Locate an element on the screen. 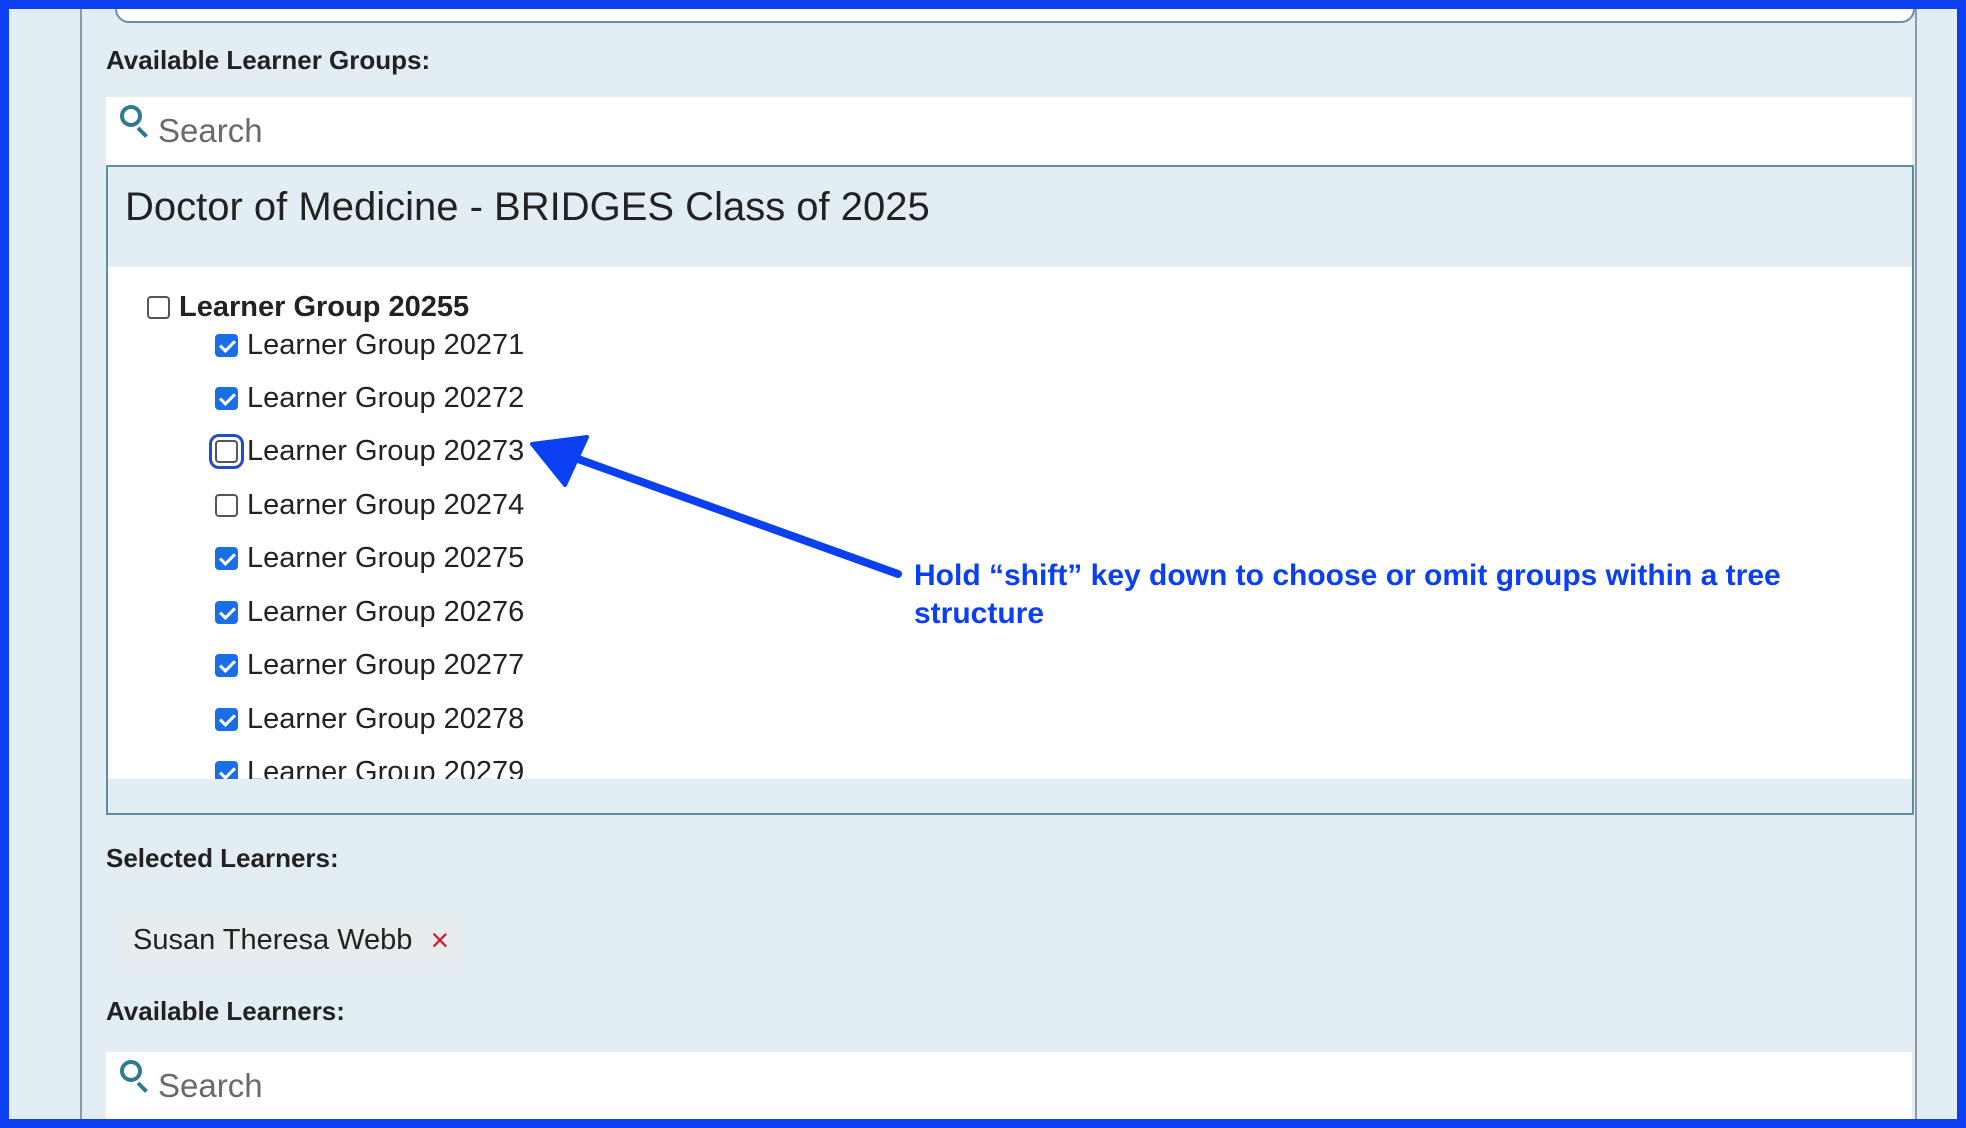 The image size is (1966, 1128). tree-footer is located at coordinates (1010, 796).